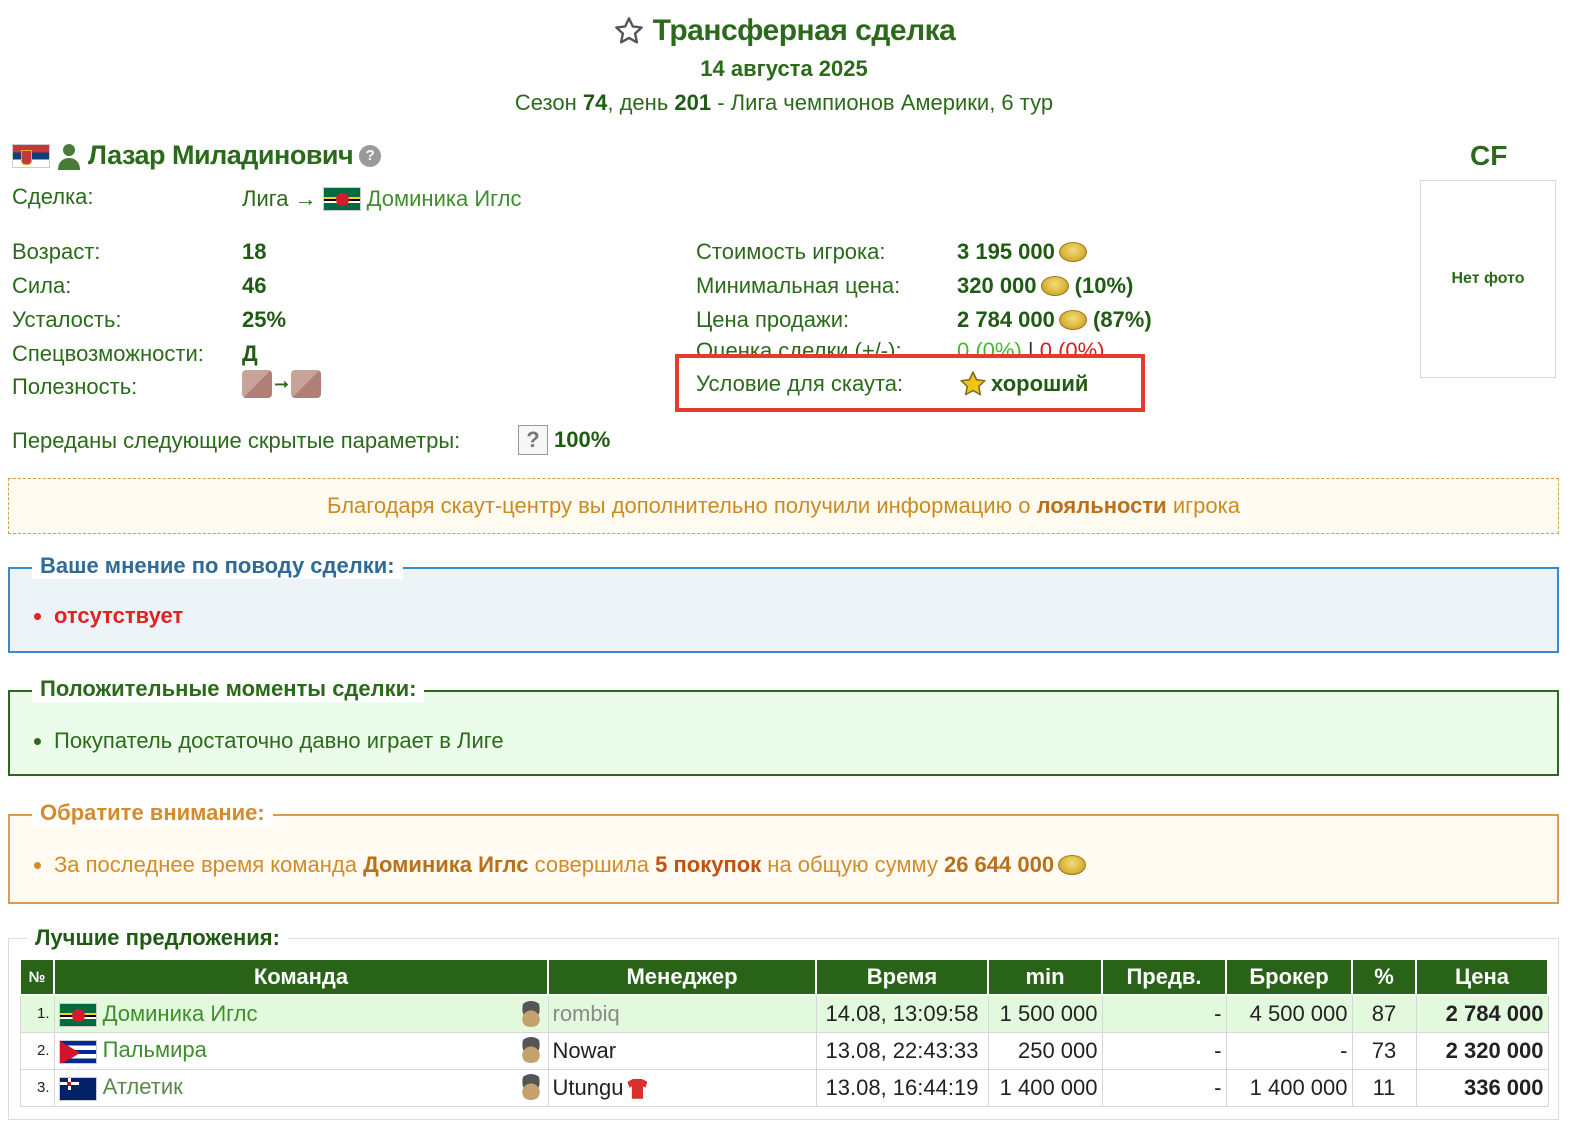  What do you see at coordinates (1482, 1087) in the screenshot?
I see `row-price: 336 000` at bounding box center [1482, 1087].